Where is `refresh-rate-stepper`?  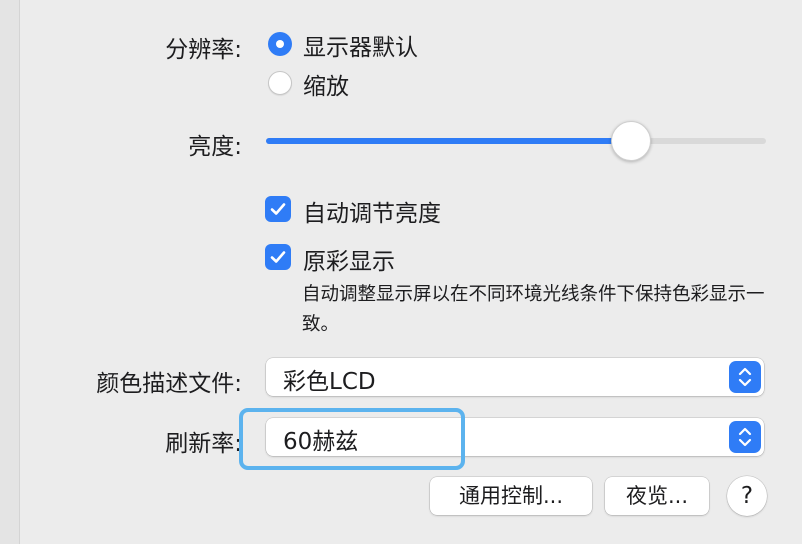 refresh-rate-stepper is located at coordinates (745, 437).